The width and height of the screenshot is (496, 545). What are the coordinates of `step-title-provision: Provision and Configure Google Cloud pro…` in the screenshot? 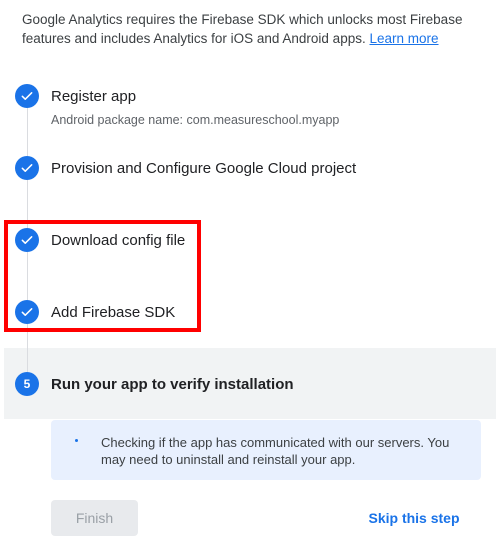 It's located at (204, 168).